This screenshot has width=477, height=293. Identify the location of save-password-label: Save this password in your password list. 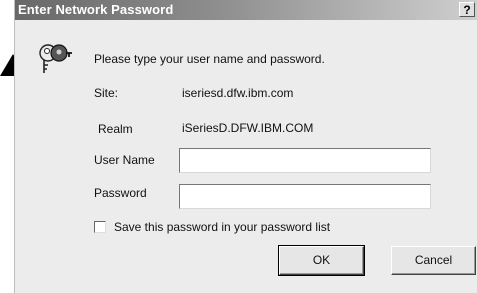
(222, 227).